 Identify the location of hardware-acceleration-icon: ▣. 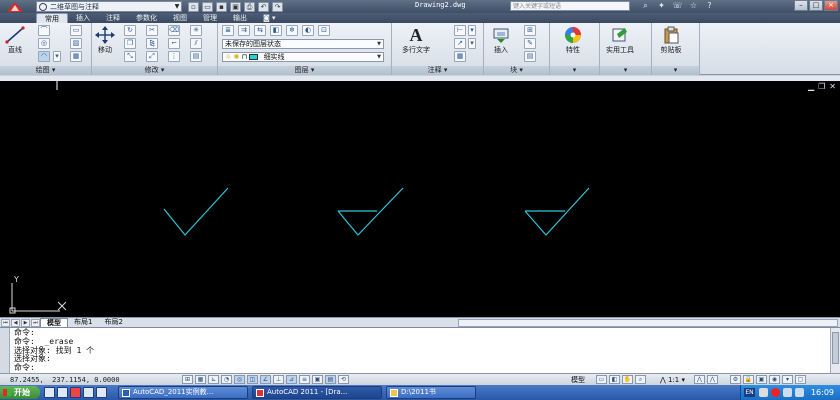
(761, 379).